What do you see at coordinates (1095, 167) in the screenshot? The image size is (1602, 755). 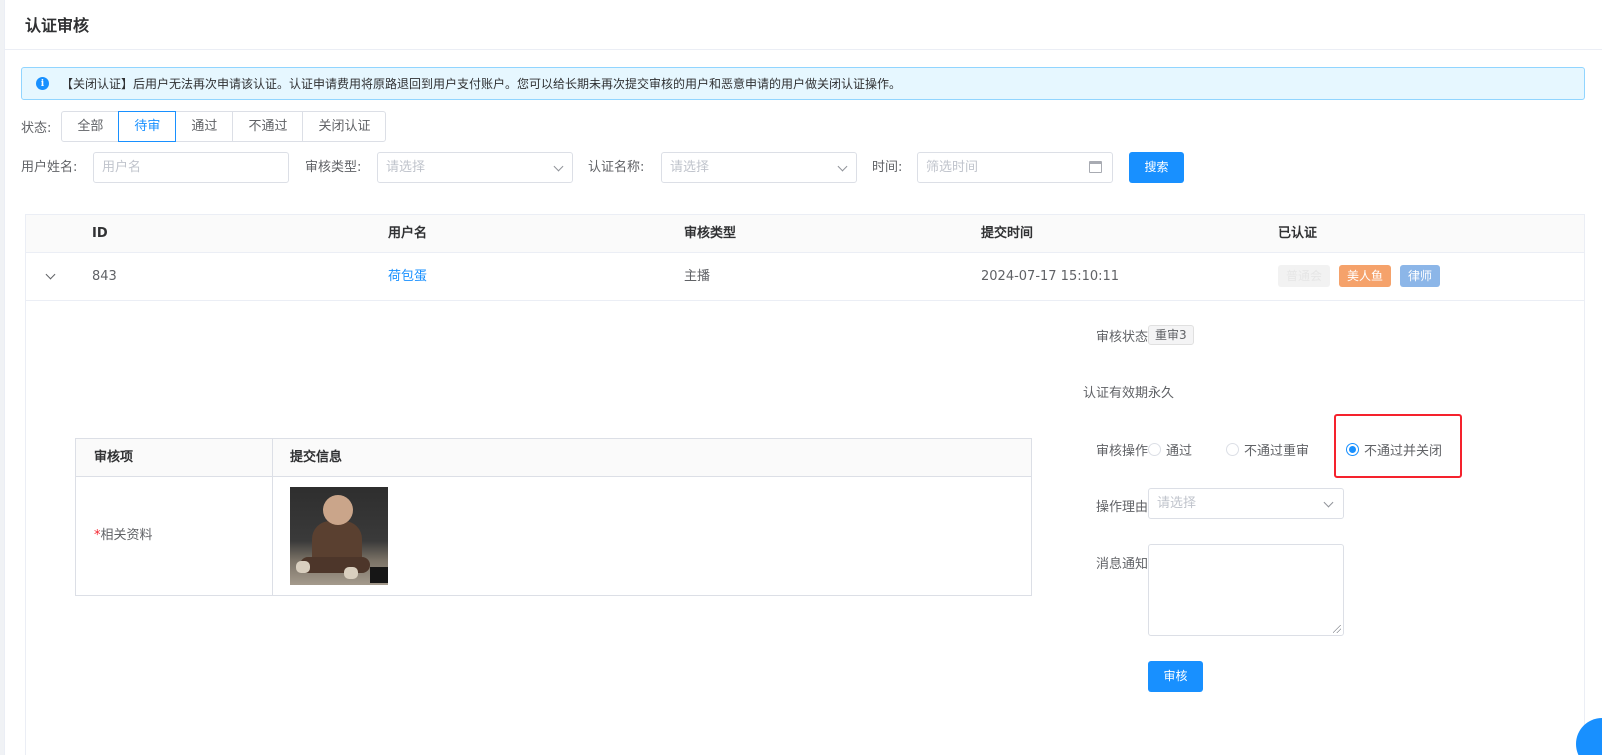 I see `calendar-icon` at bounding box center [1095, 167].